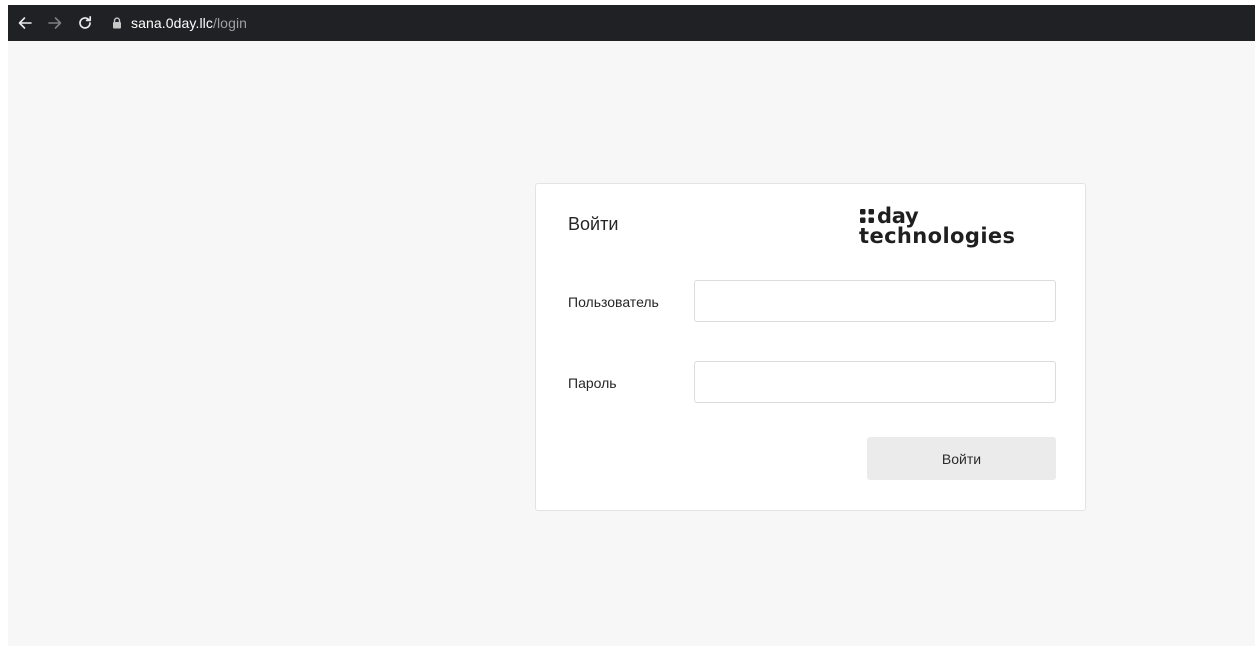  I want to click on password-input, so click(875, 382).